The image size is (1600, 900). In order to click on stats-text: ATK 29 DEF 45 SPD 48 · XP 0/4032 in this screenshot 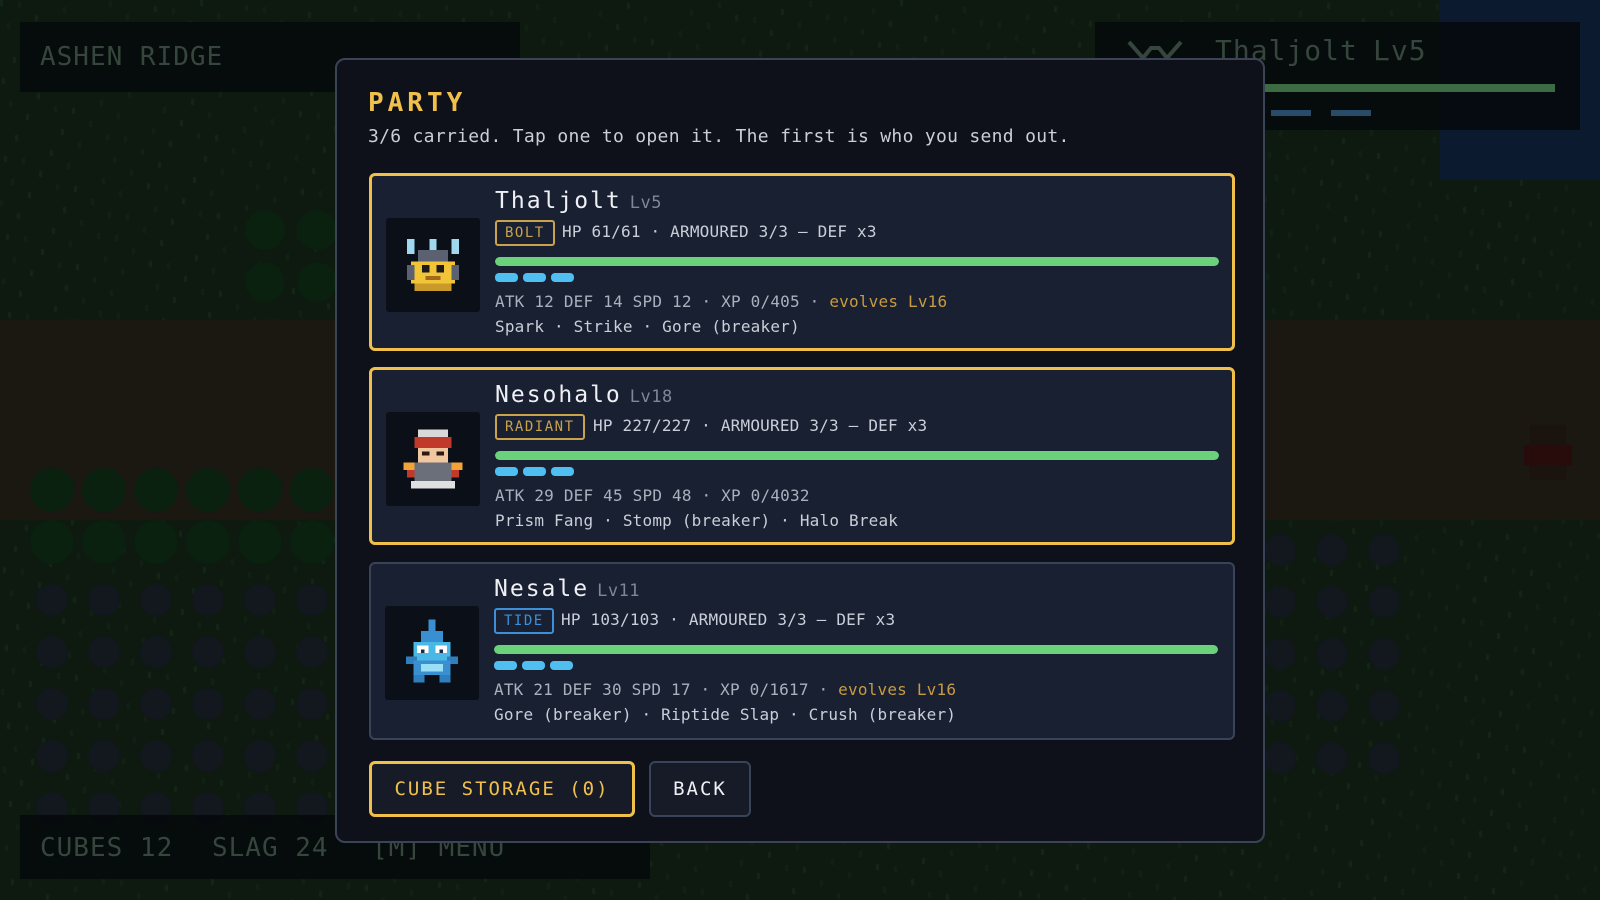, I will do `click(652, 495)`.